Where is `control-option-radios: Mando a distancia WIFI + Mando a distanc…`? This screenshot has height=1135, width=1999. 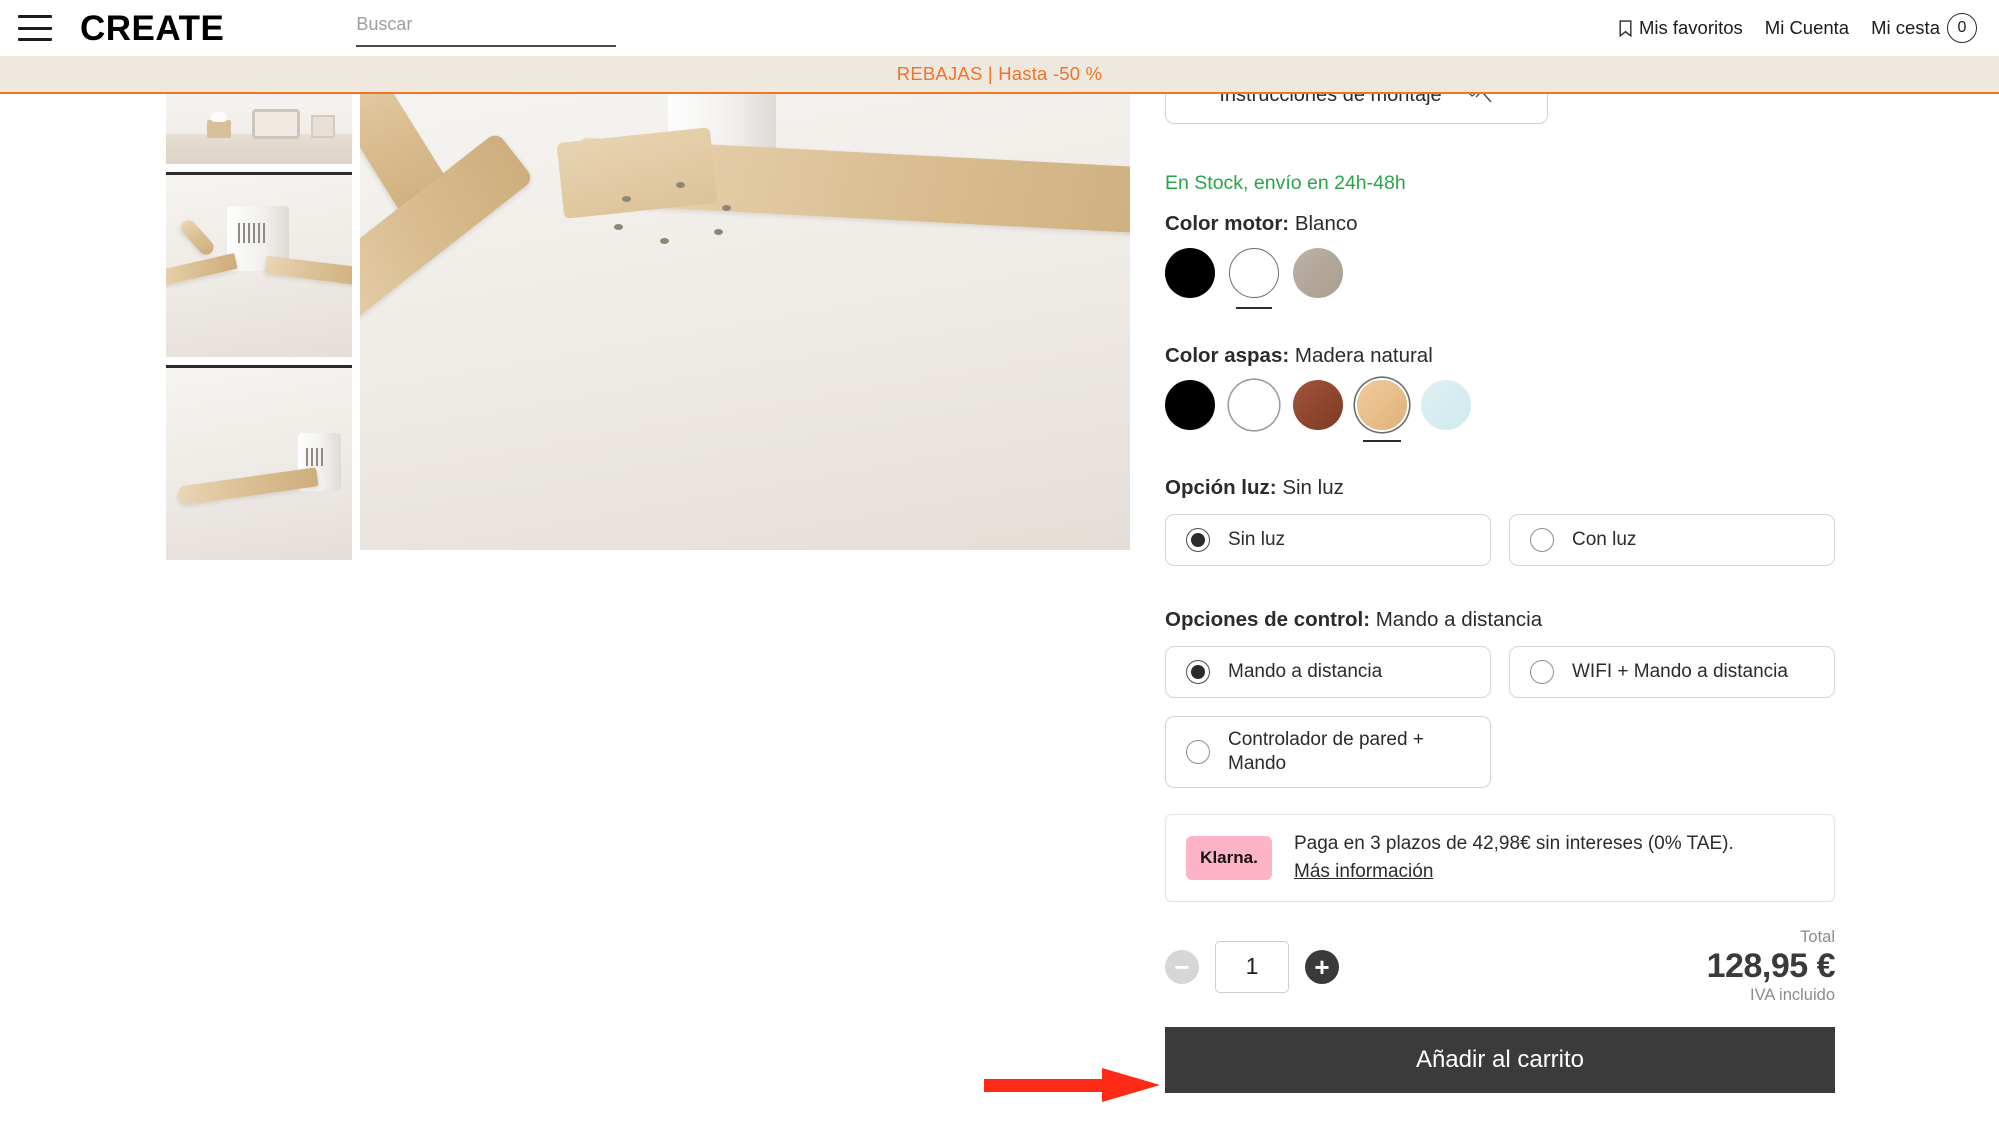 control-option-radios: Mando a distancia WIFI + Mando a distanc… is located at coordinates (1500, 717).